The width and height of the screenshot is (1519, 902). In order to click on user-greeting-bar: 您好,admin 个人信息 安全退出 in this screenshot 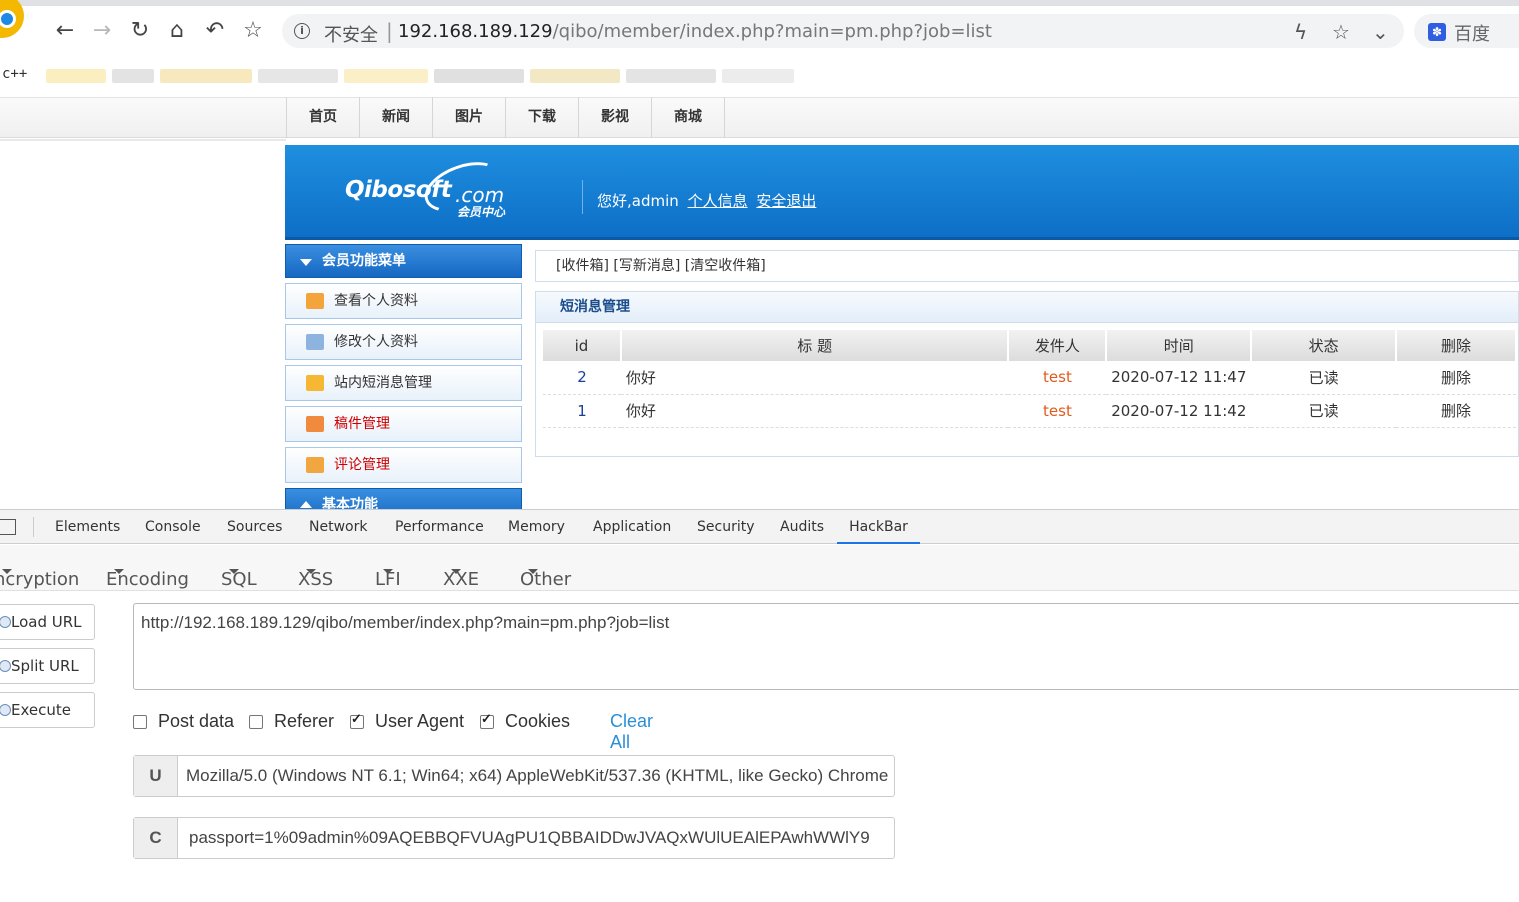, I will do `click(706, 200)`.